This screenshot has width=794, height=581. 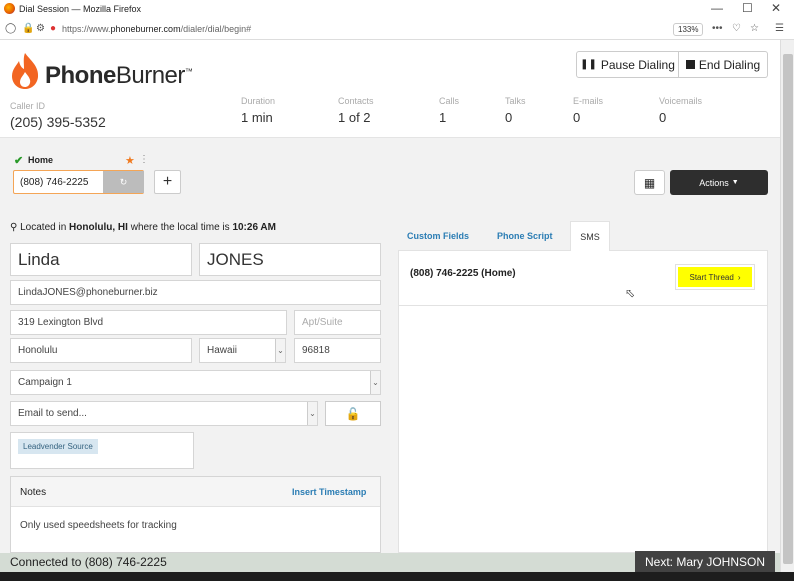 I want to click on location-pin-icon: ⚲, so click(x=14, y=227).